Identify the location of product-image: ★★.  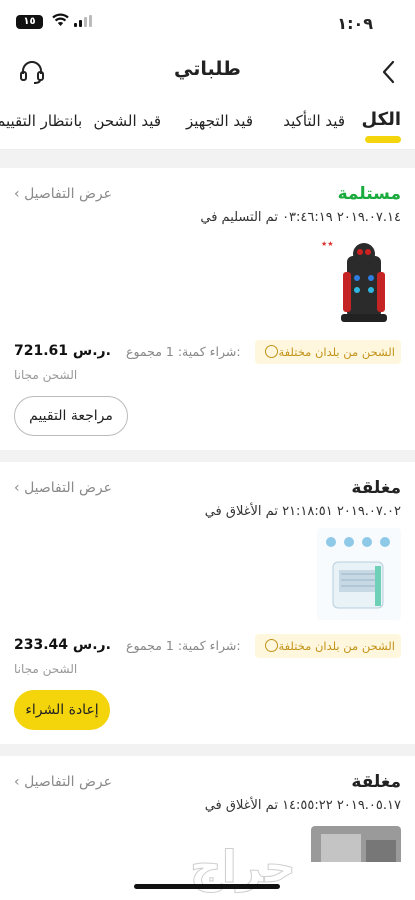
(359, 280).